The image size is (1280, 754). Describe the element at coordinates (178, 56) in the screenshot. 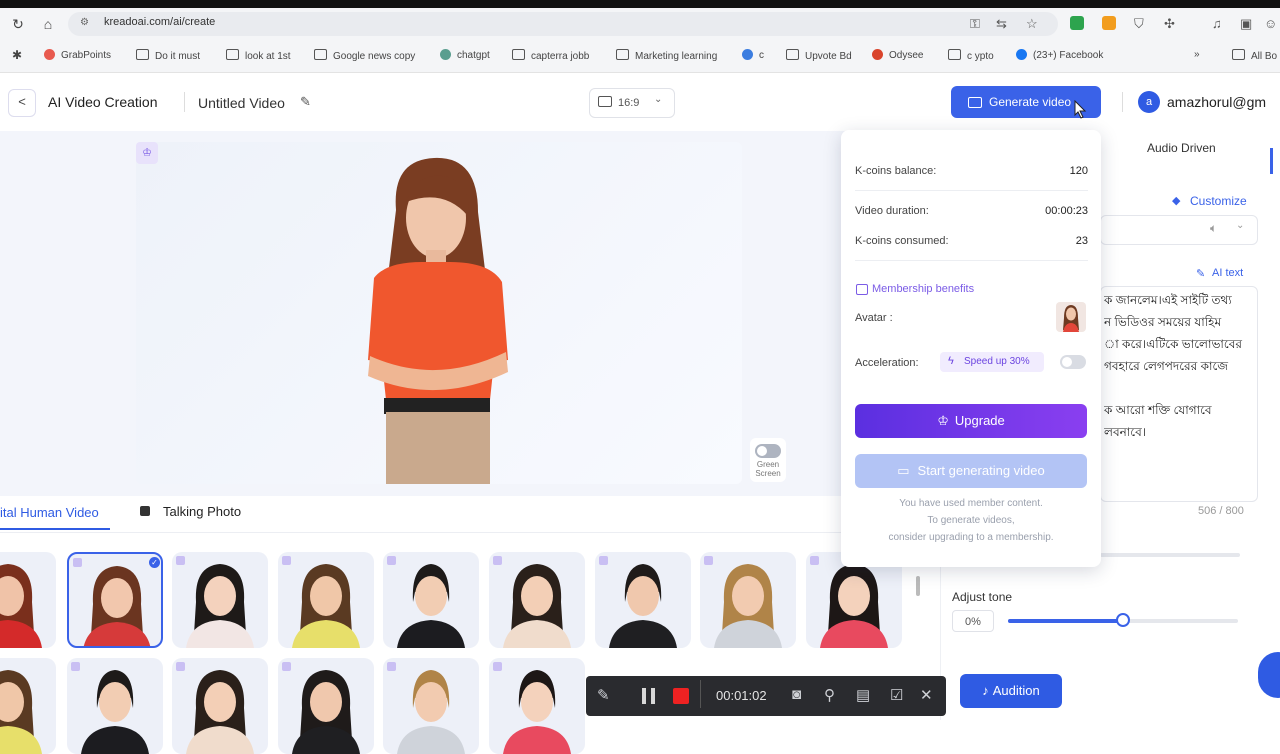

I see `bookmark-label: Do it must` at that location.